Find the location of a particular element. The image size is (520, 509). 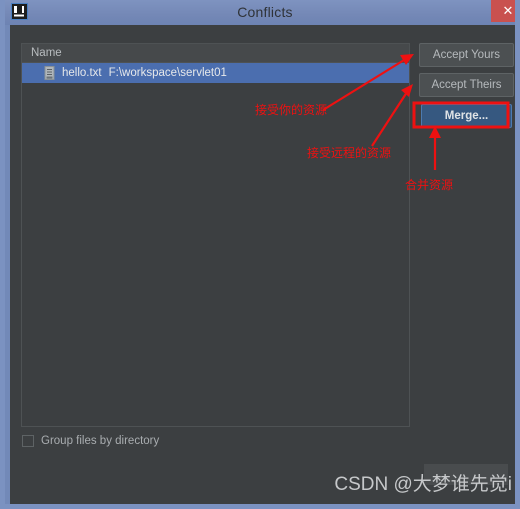

window-title: Conflicts is located at coordinates (265, 12).